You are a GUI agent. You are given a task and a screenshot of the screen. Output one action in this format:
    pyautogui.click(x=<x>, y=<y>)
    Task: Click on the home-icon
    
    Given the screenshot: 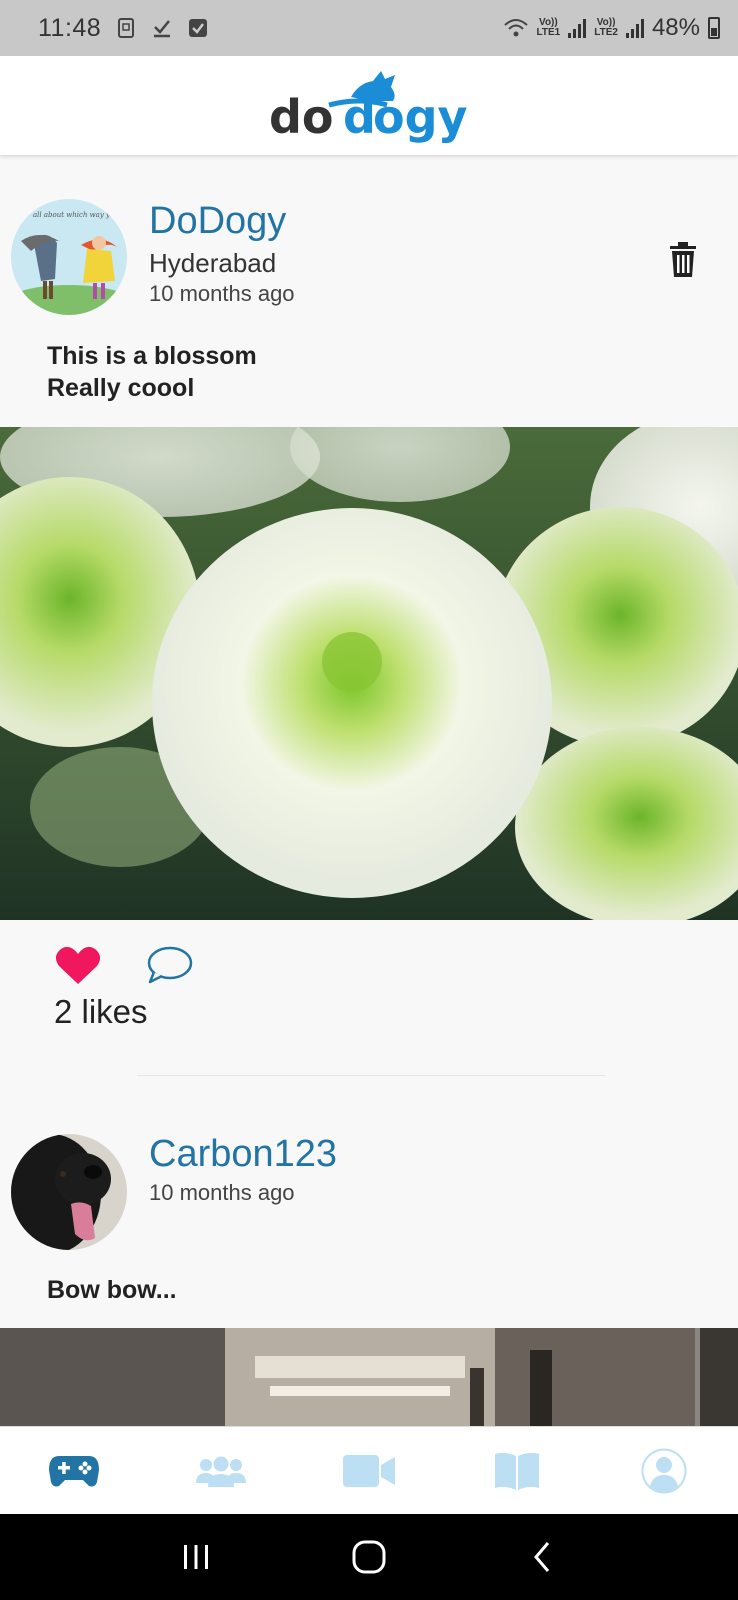 What is the action you would take?
    pyautogui.click(x=369, y=1557)
    